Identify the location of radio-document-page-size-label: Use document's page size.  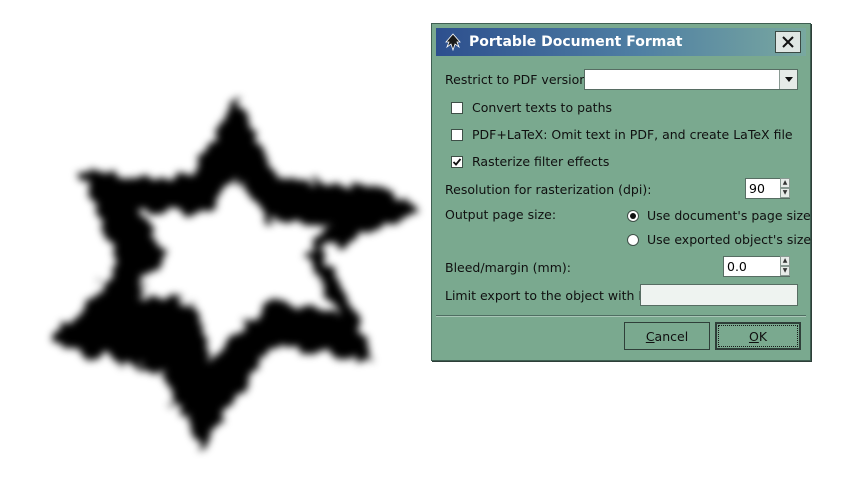
(729, 215).